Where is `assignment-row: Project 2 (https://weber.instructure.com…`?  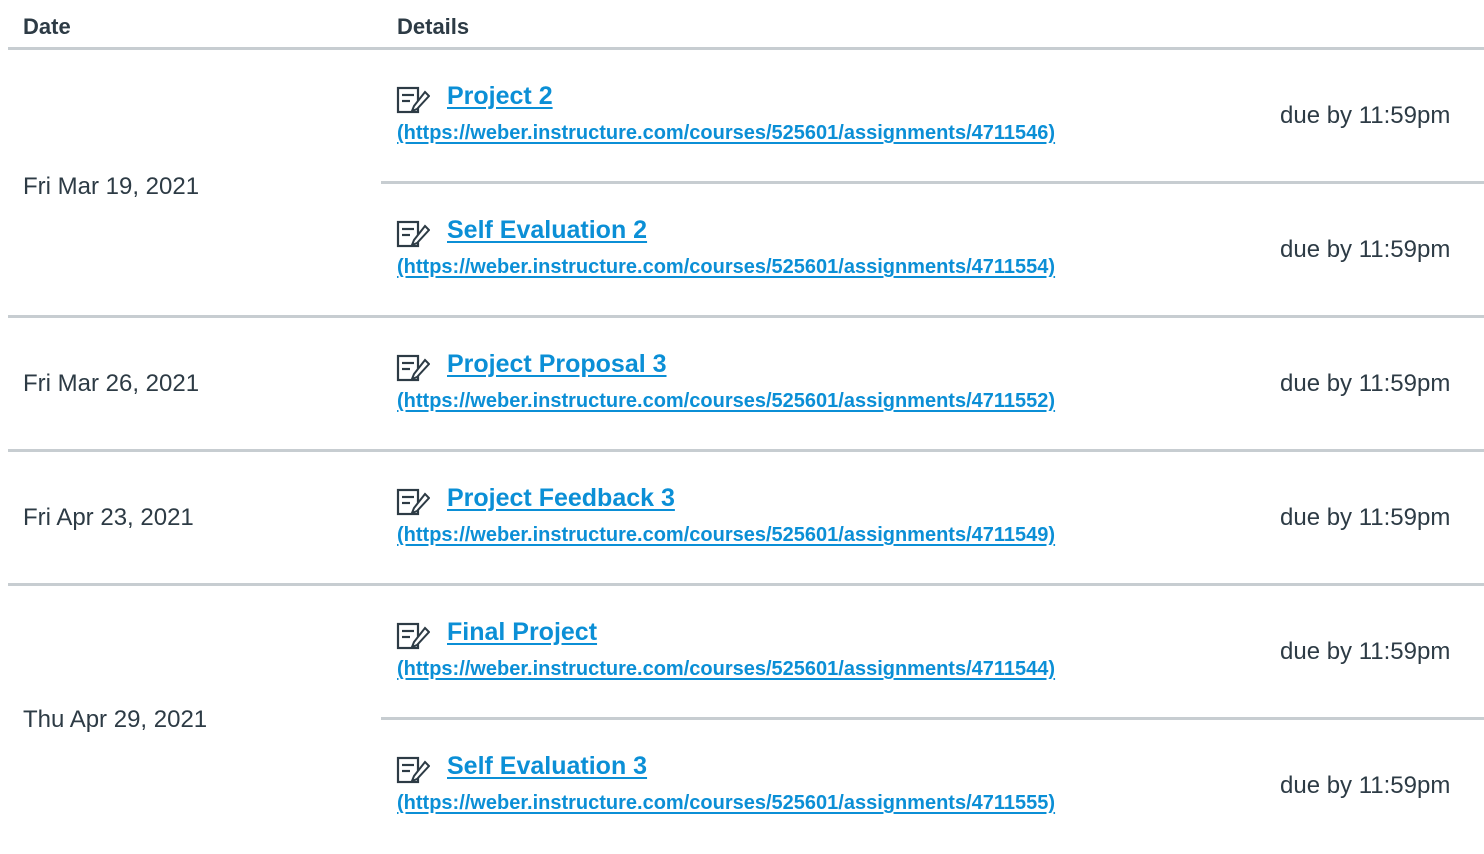 assignment-row: Project 2 (https://weber.instructure.com… is located at coordinates (932, 117).